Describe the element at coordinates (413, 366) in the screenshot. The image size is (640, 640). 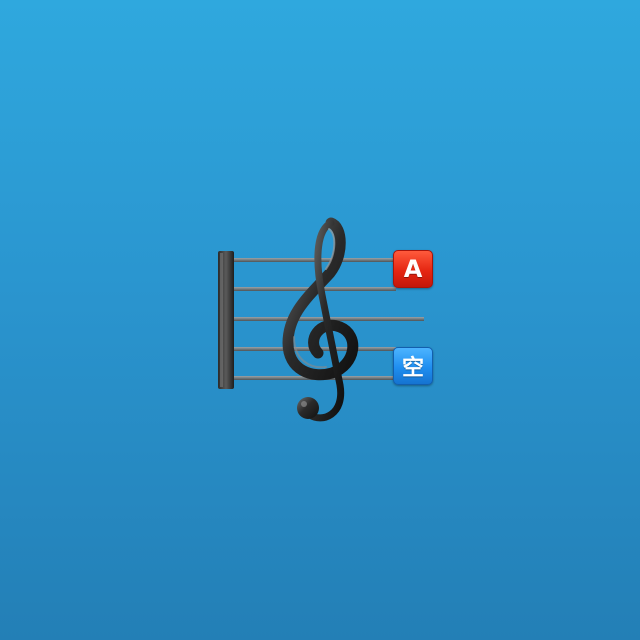
I see `vacancy-badge: 空` at that location.